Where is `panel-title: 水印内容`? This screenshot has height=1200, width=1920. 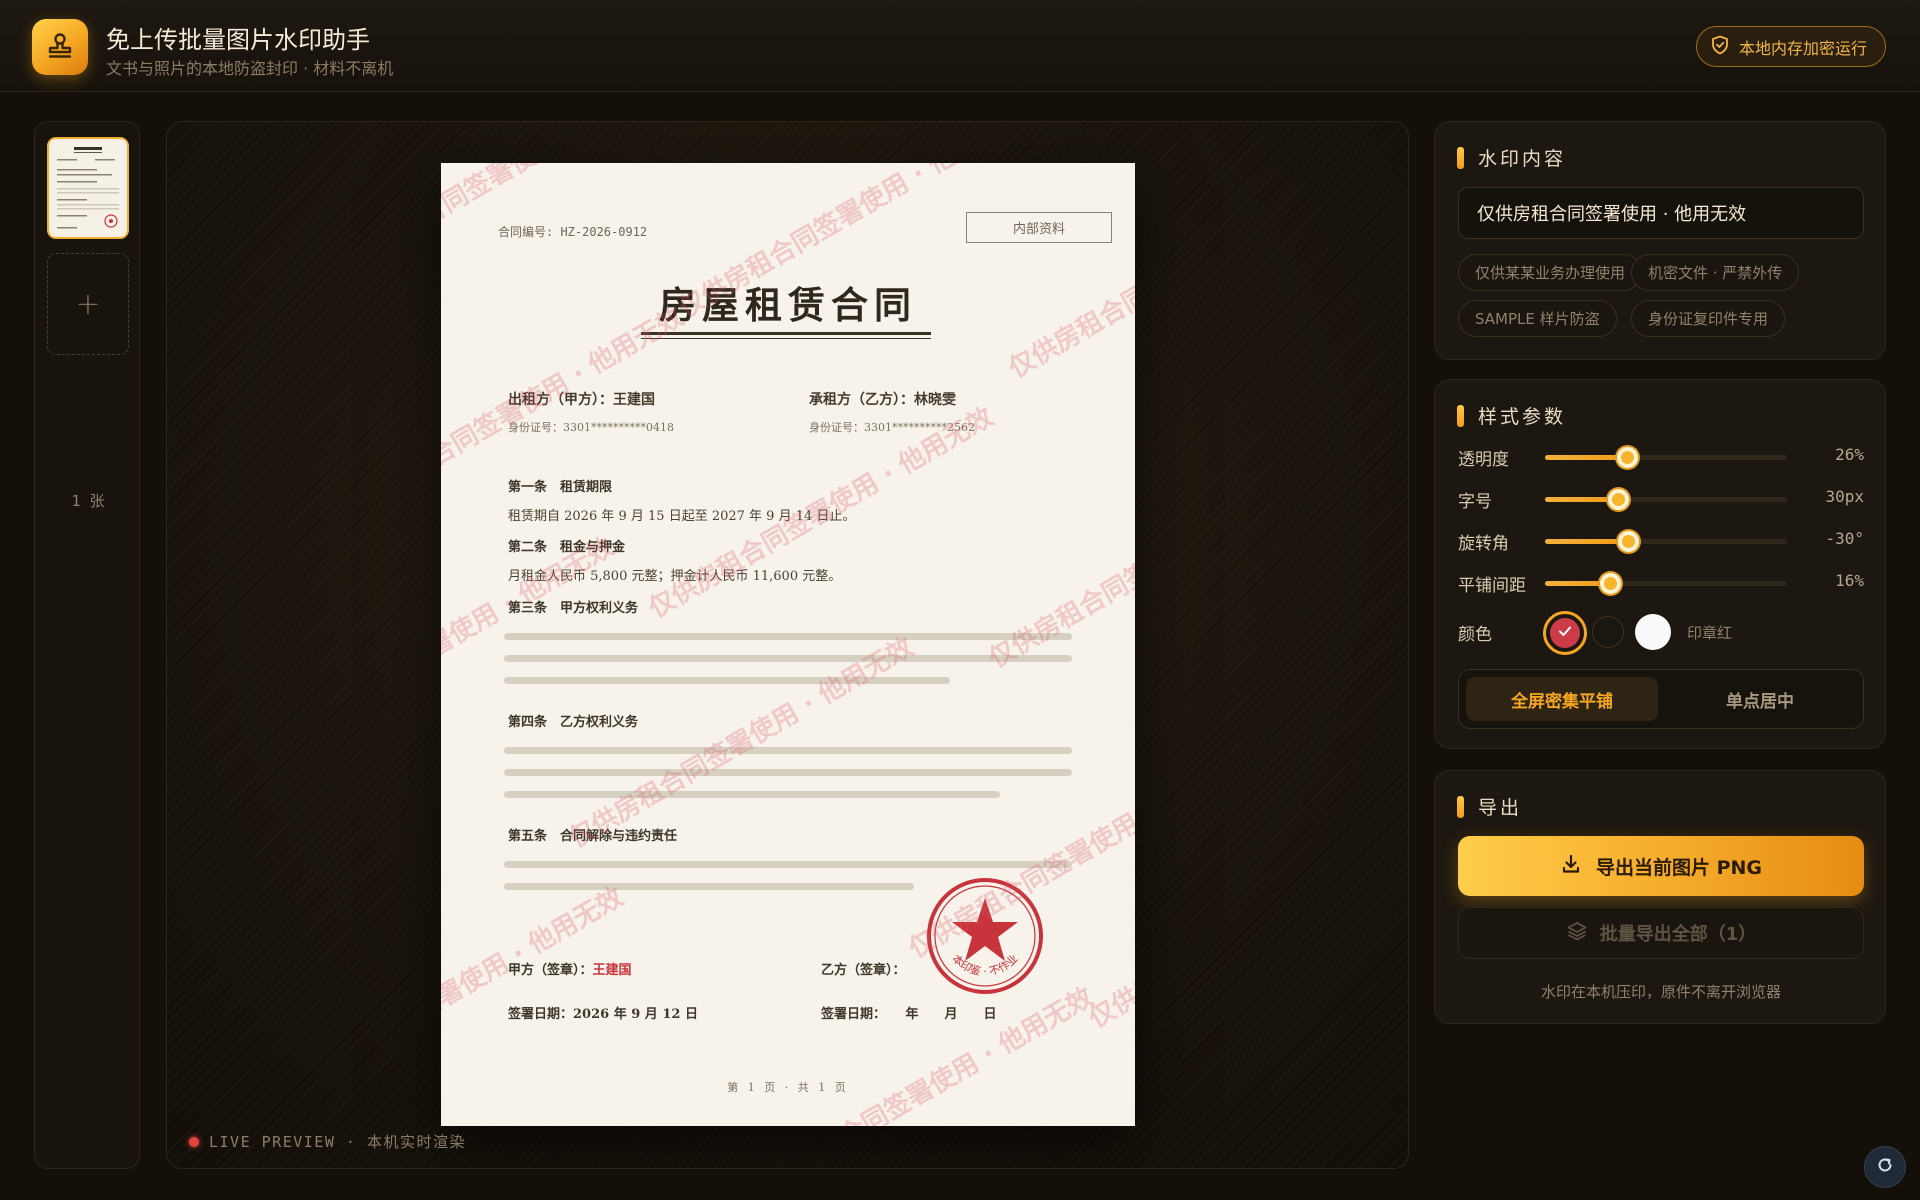 panel-title: 水印内容 is located at coordinates (1511, 157).